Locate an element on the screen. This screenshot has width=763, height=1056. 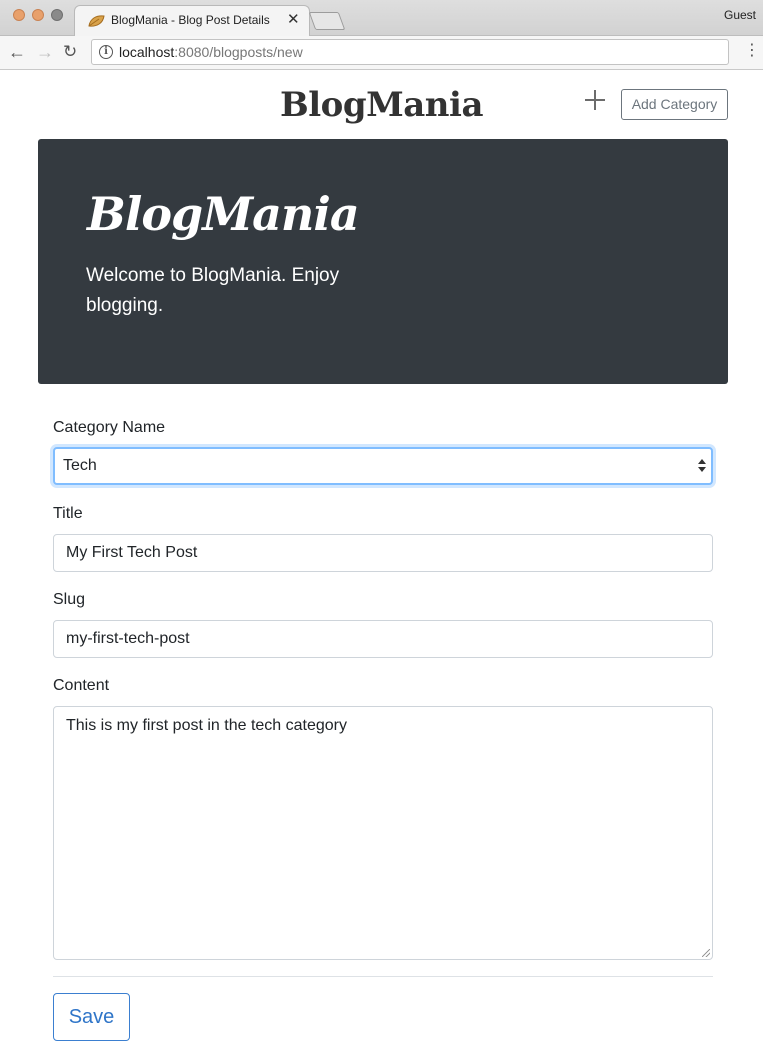
jumbotron-lead: Welcome to BlogMania. Enjoy blogging. is located at coordinates (213, 290).